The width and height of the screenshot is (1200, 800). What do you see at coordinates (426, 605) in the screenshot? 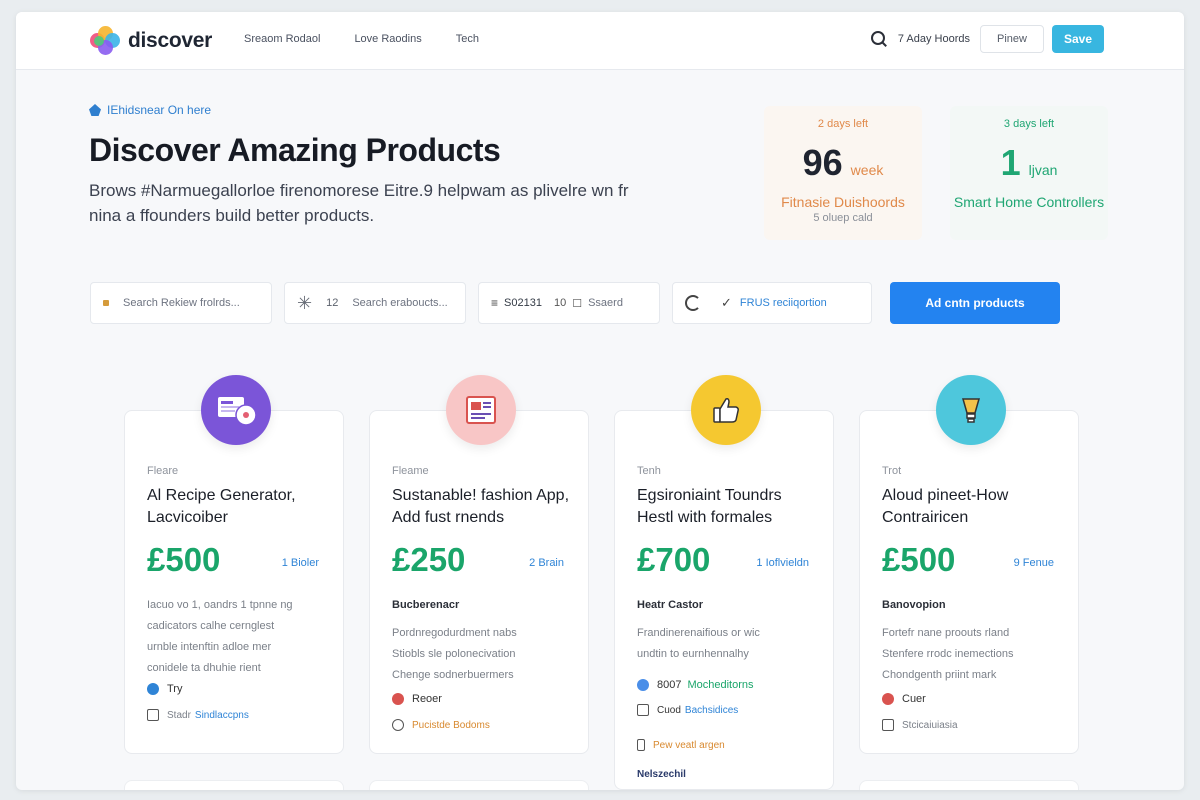
I see `card-subheading: Bucberenacr` at bounding box center [426, 605].